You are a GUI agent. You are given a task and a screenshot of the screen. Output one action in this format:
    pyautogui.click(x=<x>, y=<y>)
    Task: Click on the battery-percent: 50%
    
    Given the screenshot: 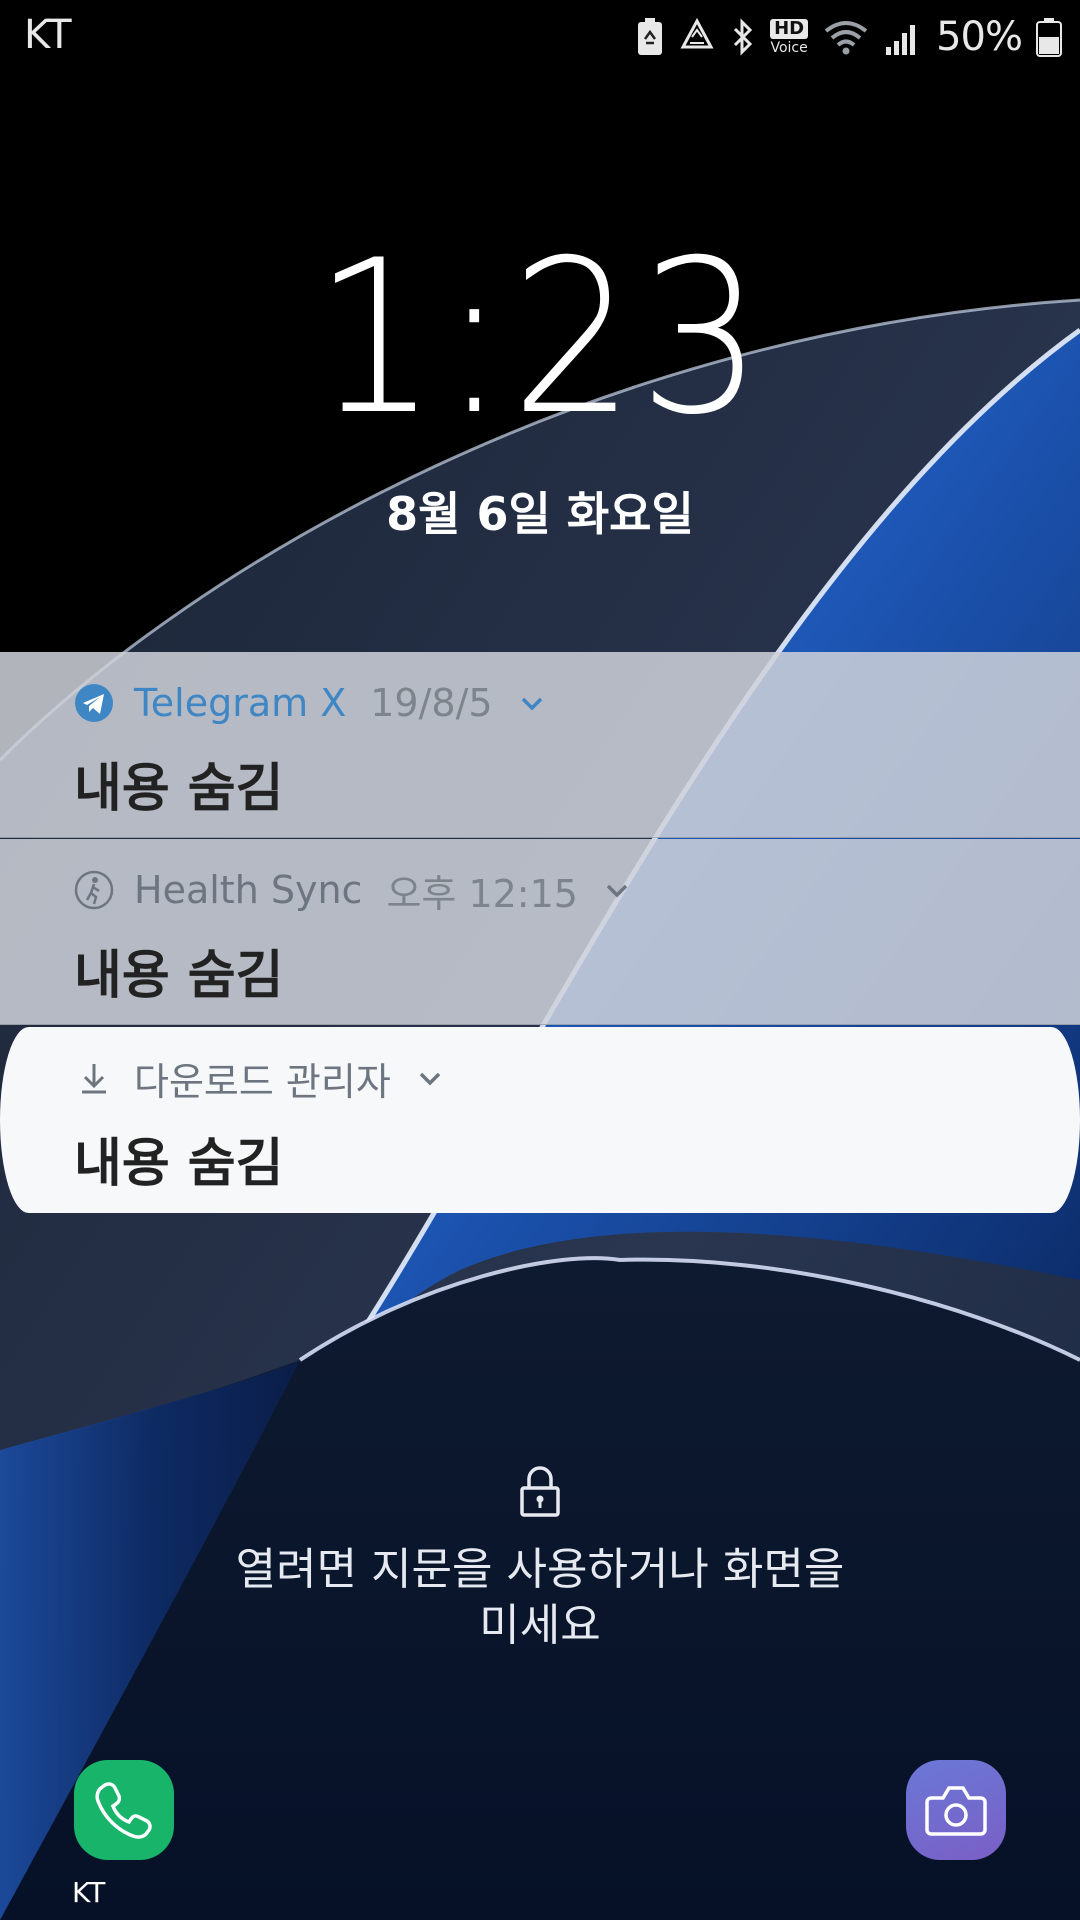 What is the action you would take?
    pyautogui.click(x=979, y=37)
    